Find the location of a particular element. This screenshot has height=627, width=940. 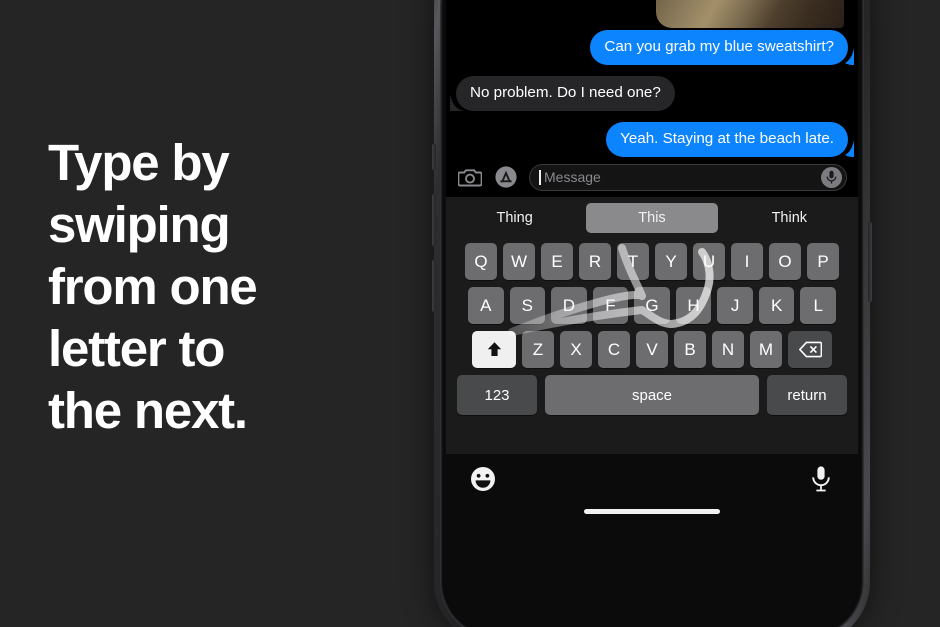

keyboard-row-4: 123 space return is located at coordinates (652, 395).